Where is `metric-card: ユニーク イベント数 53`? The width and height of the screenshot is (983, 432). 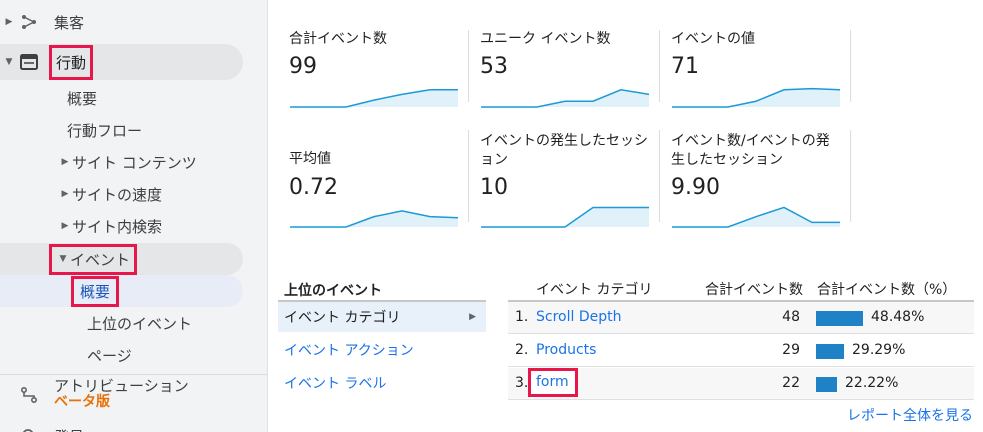
metric-card: ユニーク イベント数 53 is located at coordinates (570, 69).